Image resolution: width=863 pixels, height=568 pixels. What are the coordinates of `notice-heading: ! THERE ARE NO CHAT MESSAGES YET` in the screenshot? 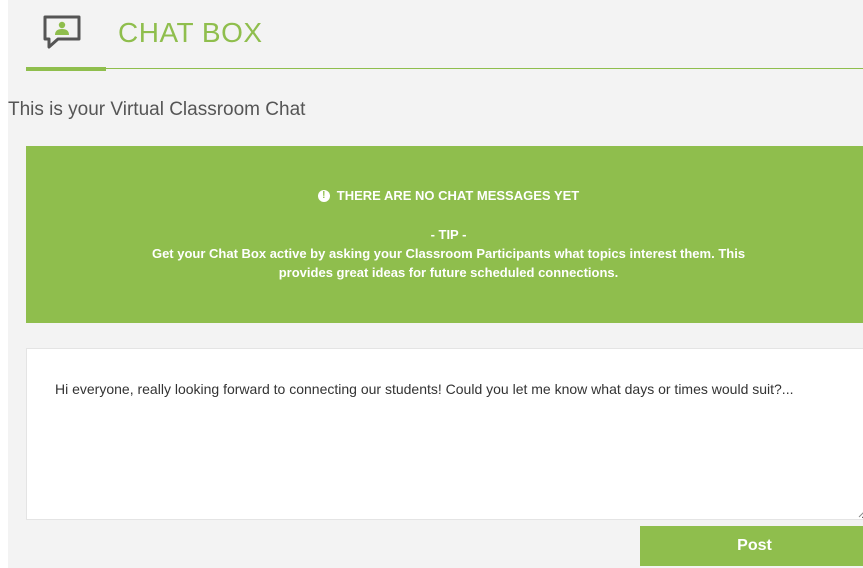 It's located at (444, 195).